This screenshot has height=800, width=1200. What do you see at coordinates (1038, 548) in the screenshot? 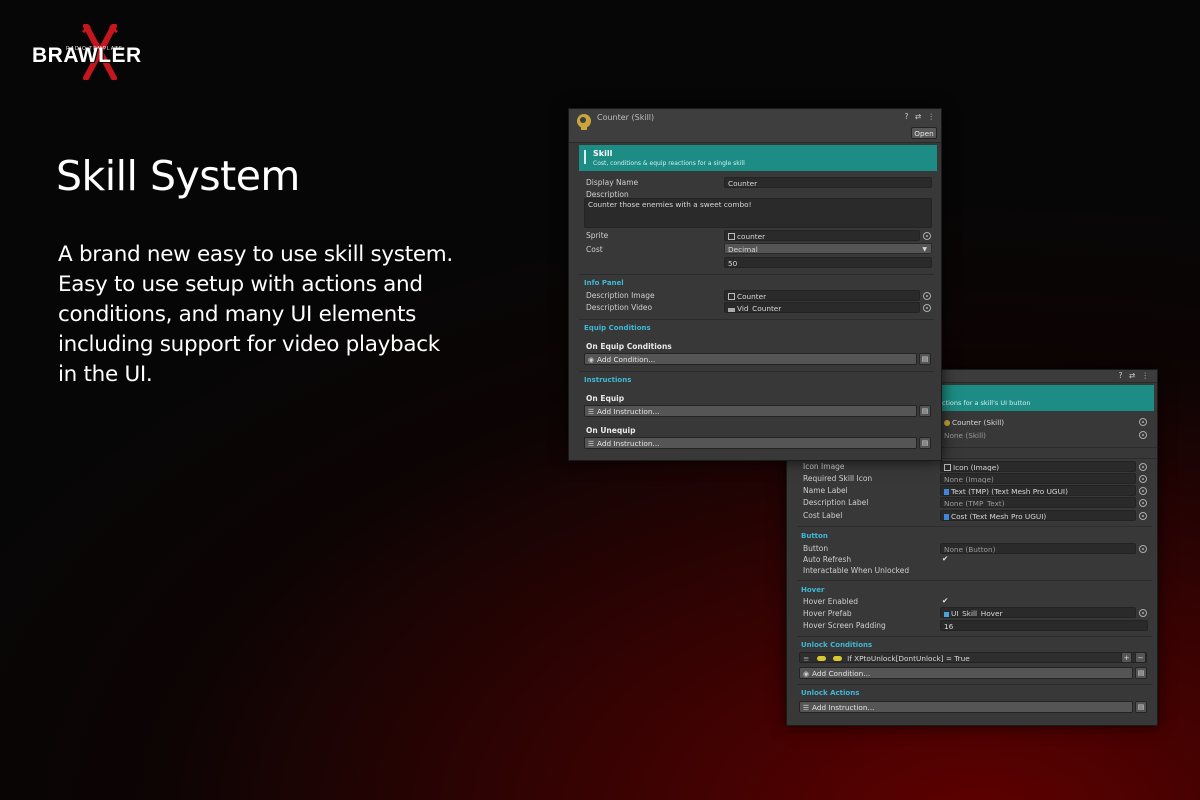
I see `button-field: None (Button)` at bounding box center [1038, 548].